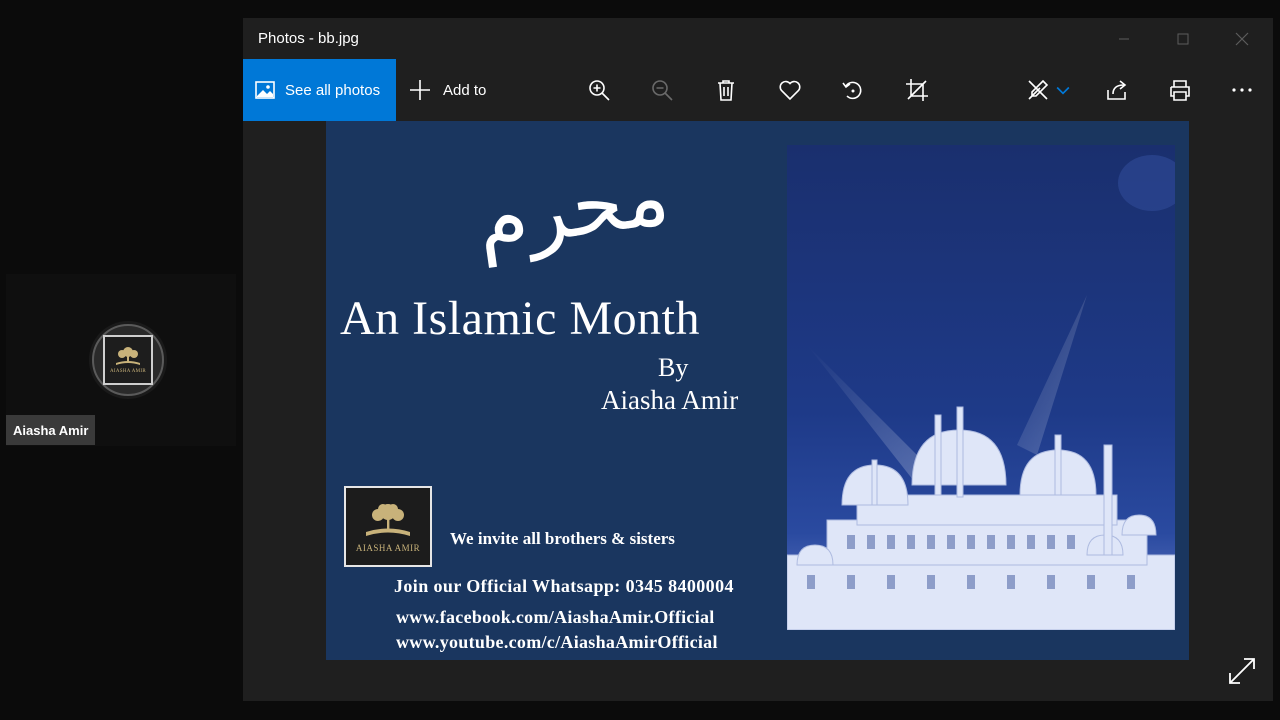 The image size is (1280, 720). Describe the element at coordinates (758, 38) in the screenshot. I see `title-bar: Photos - bb.jpg` at that location.